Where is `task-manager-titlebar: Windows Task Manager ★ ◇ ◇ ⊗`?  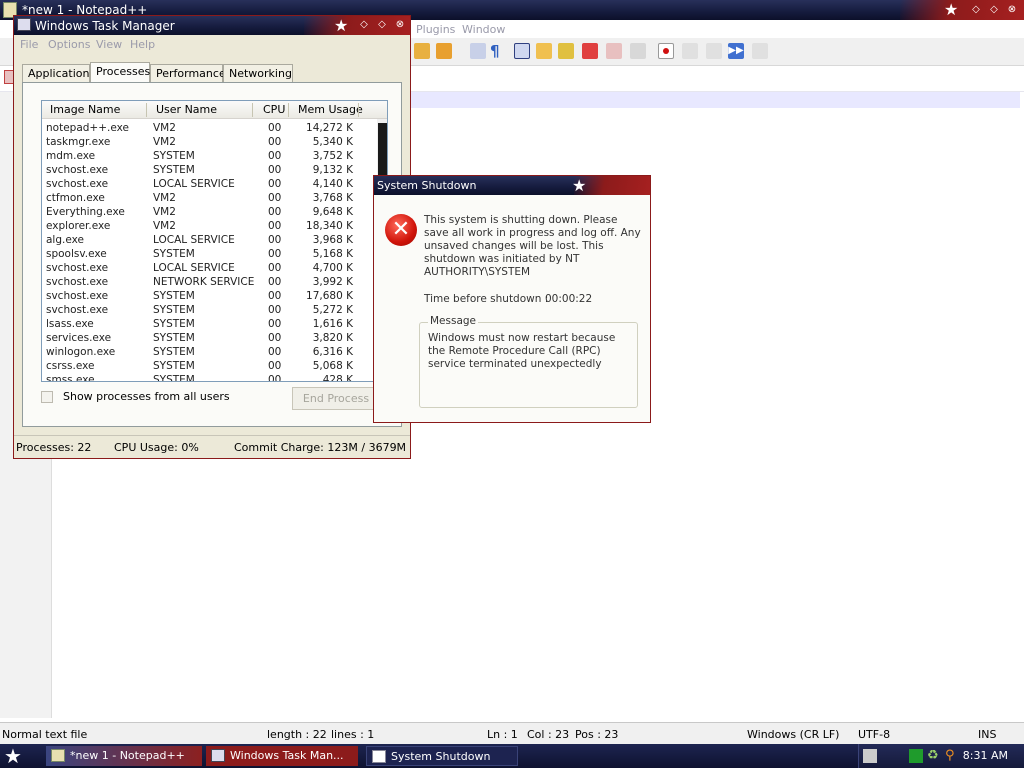 task-manager-titlebar: Windows Task Manager ★ ◇ ◇ ⊗ is located at coordinates (212, 25).